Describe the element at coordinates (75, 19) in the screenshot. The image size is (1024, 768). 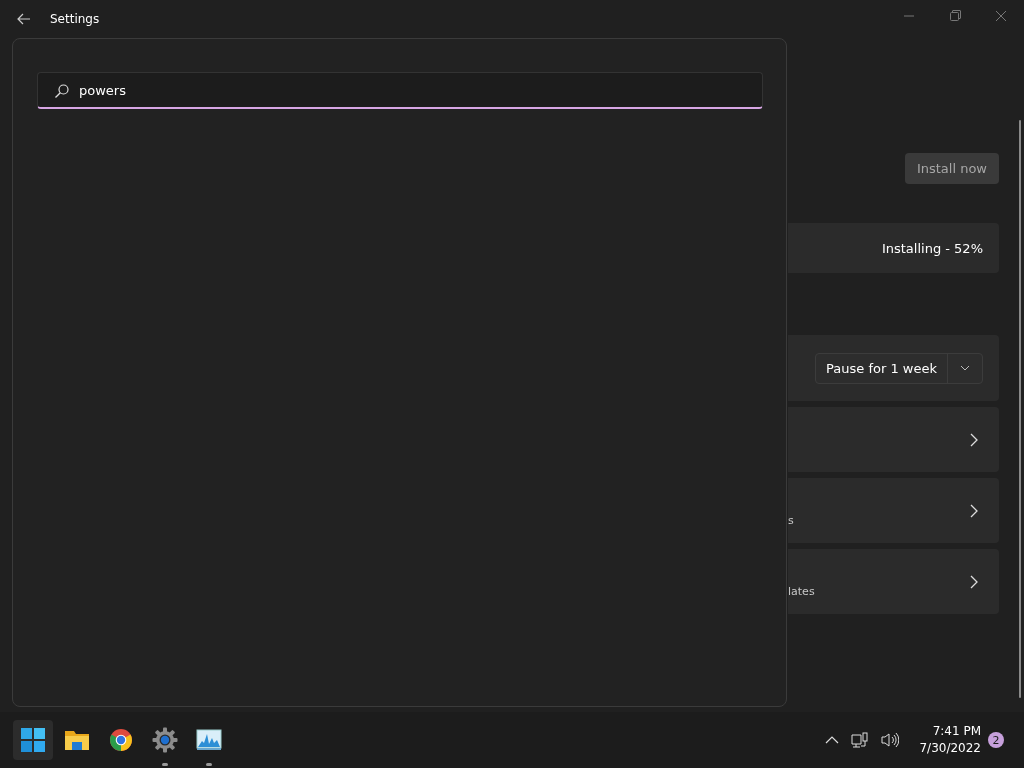
I see `window-title: Settings` at that location.